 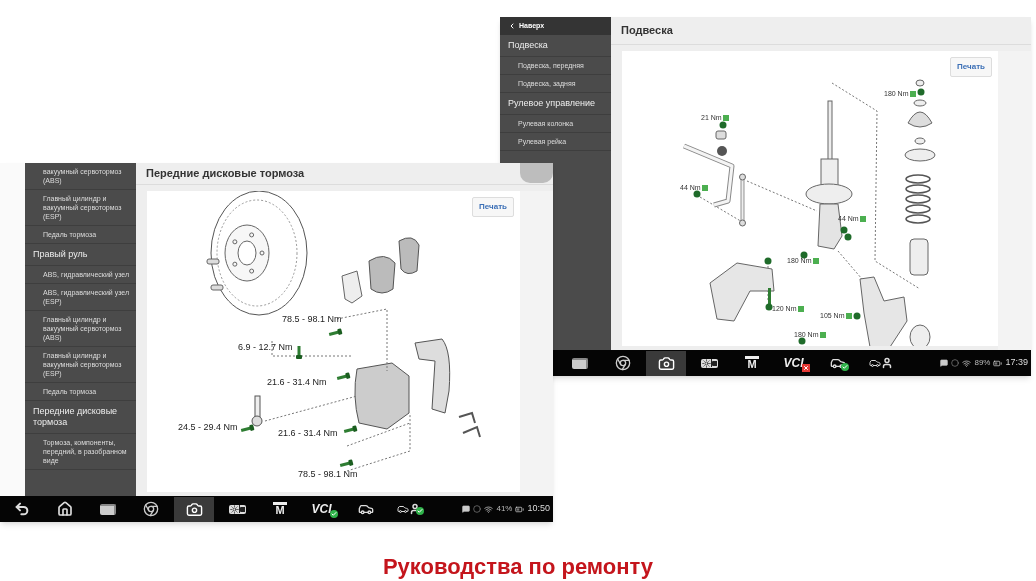 What do you see at coordinates (647, 31) in the screenshot?
I see `page-title: Подвеска` at bounding box center [647, 31].